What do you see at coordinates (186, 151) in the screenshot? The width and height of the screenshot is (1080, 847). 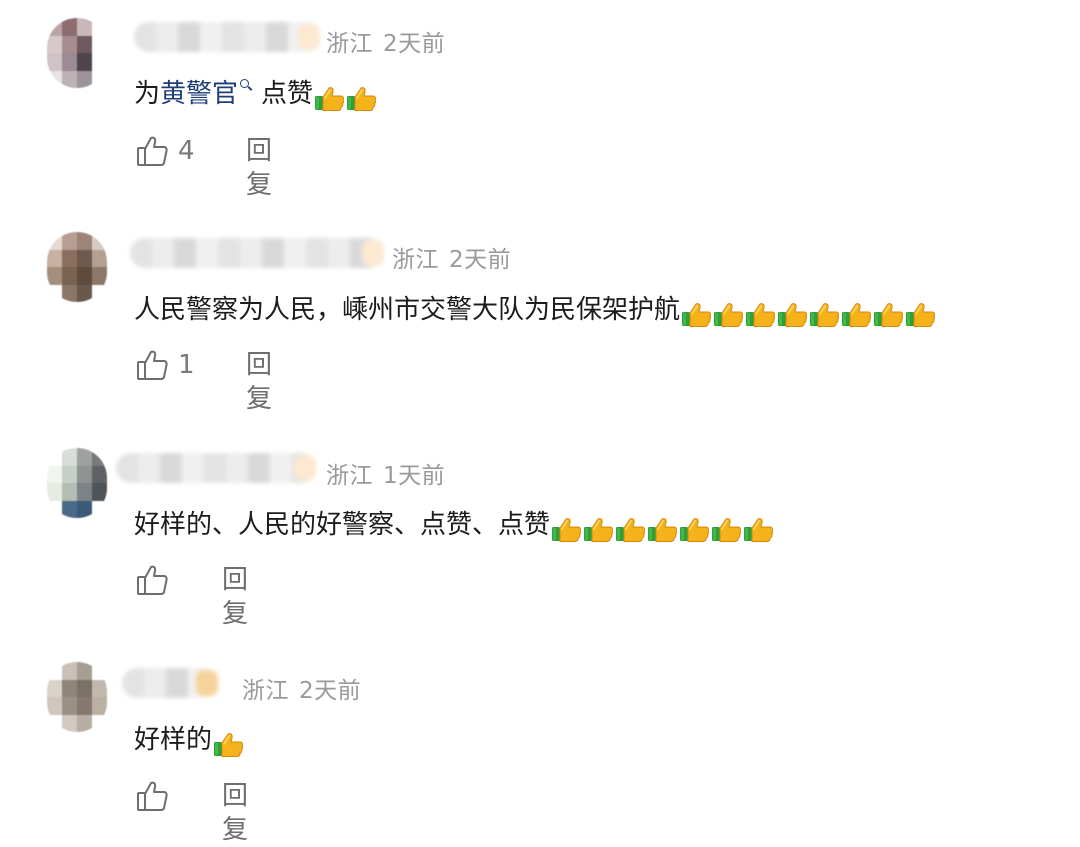 I see `like-count: 4` at bounding box center [186, 151].